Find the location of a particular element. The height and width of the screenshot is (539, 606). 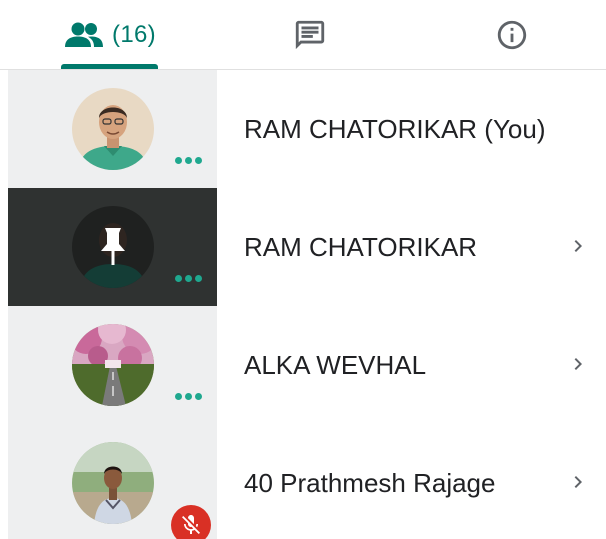

people-icon is located at coordinates (84, 34).